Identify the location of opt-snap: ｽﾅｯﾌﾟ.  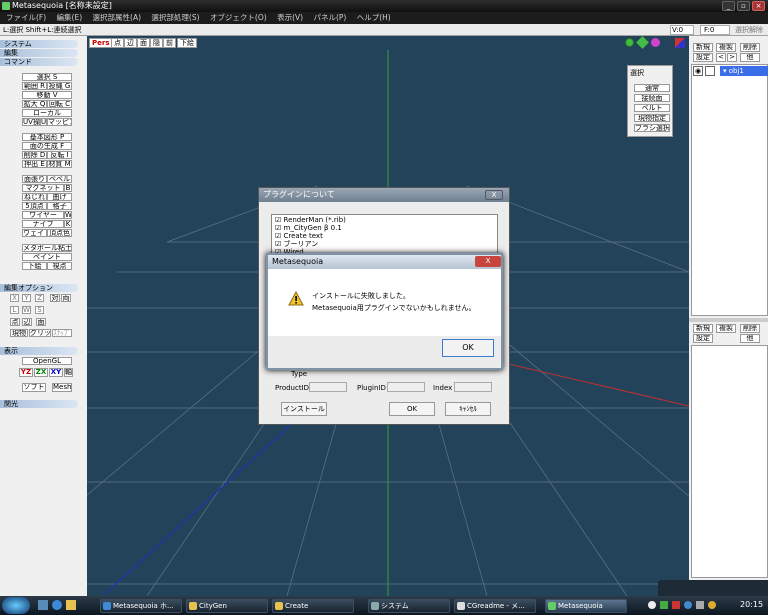
(62, 333).